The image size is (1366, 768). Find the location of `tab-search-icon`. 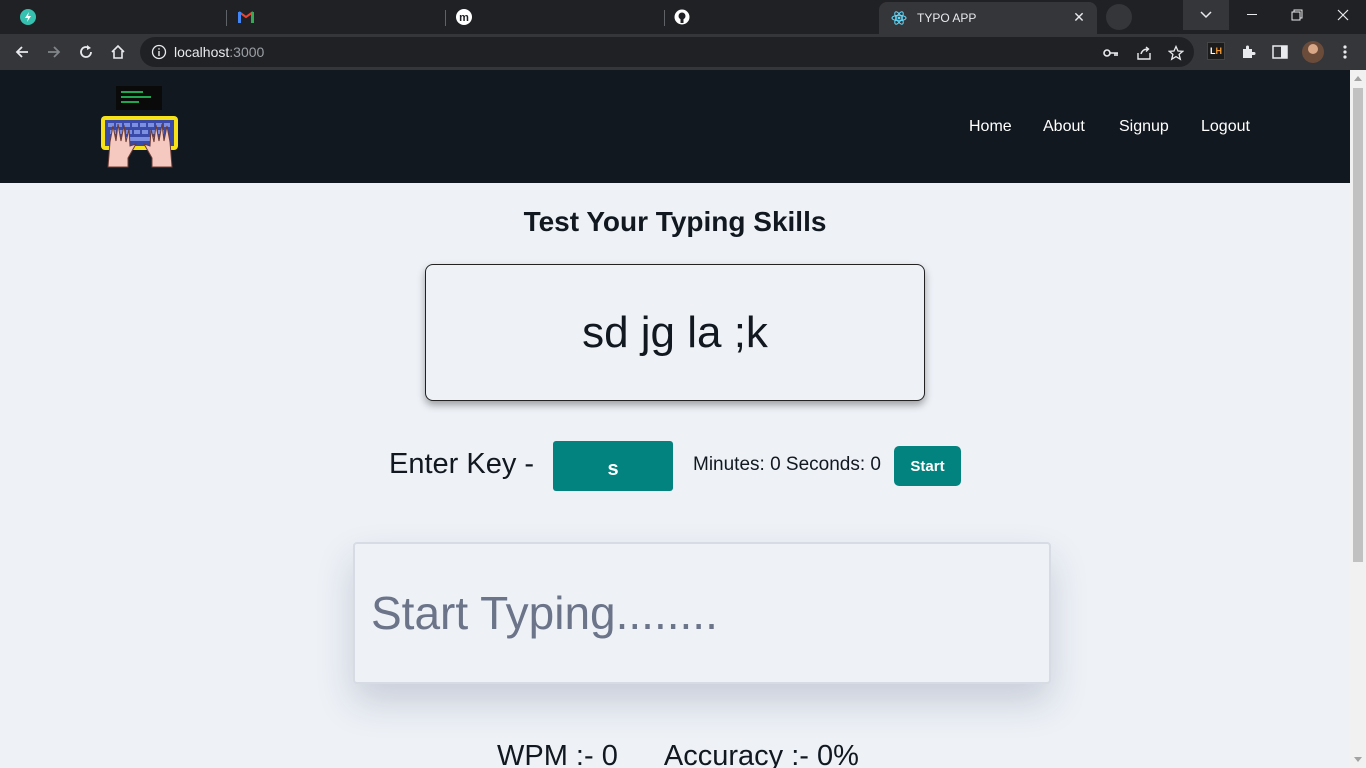

tab-search-icon is located at coordinates (1206, 15).